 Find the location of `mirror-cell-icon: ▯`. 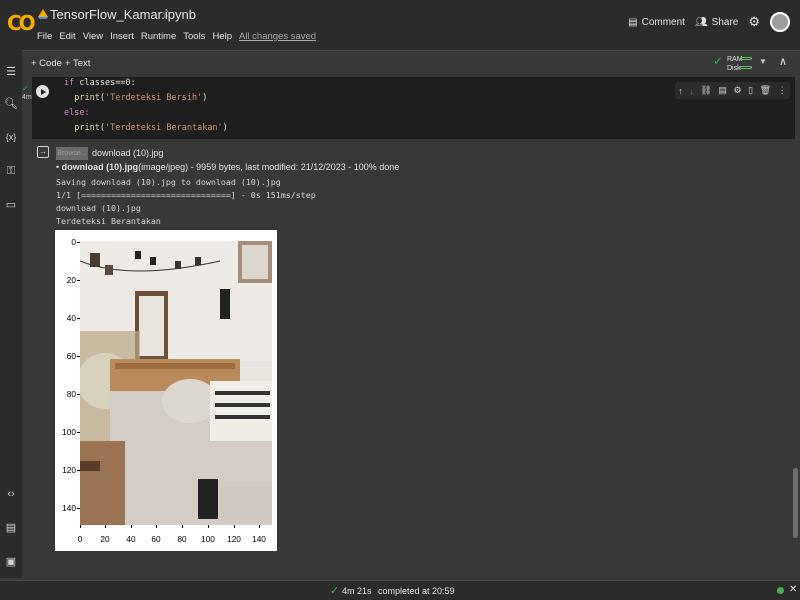

mirror-cell-icon: ▯ is located at coordinates (750, 90).